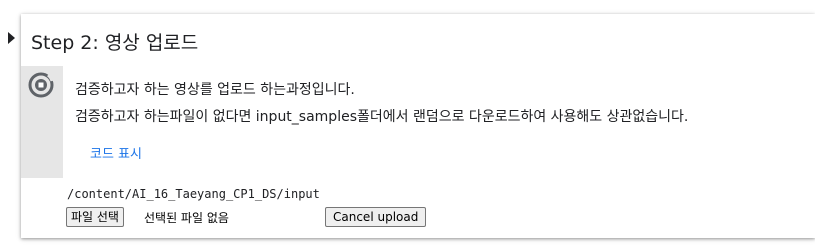  What do you see at coordinates (41, 85) in the screenshot?
I see `run-cell-icon` at bounding box center [41, 85].